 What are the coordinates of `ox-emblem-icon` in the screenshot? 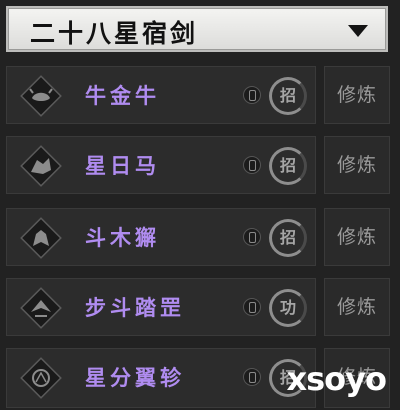 It's located at (41, 96).